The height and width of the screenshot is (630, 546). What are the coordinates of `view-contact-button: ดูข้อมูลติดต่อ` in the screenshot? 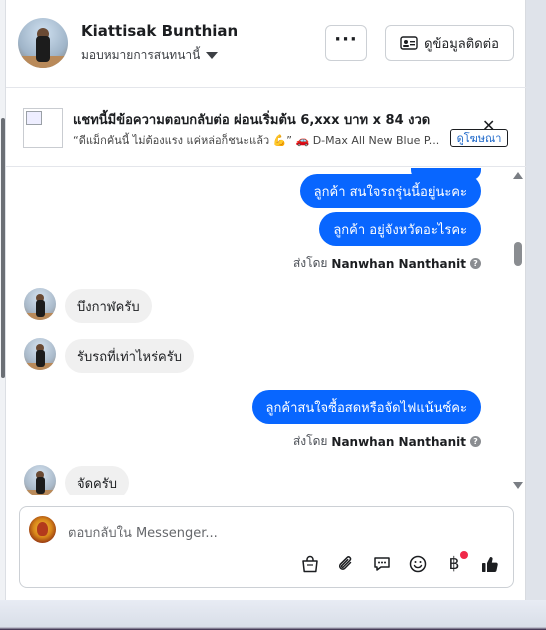 It's located at (449, 43).